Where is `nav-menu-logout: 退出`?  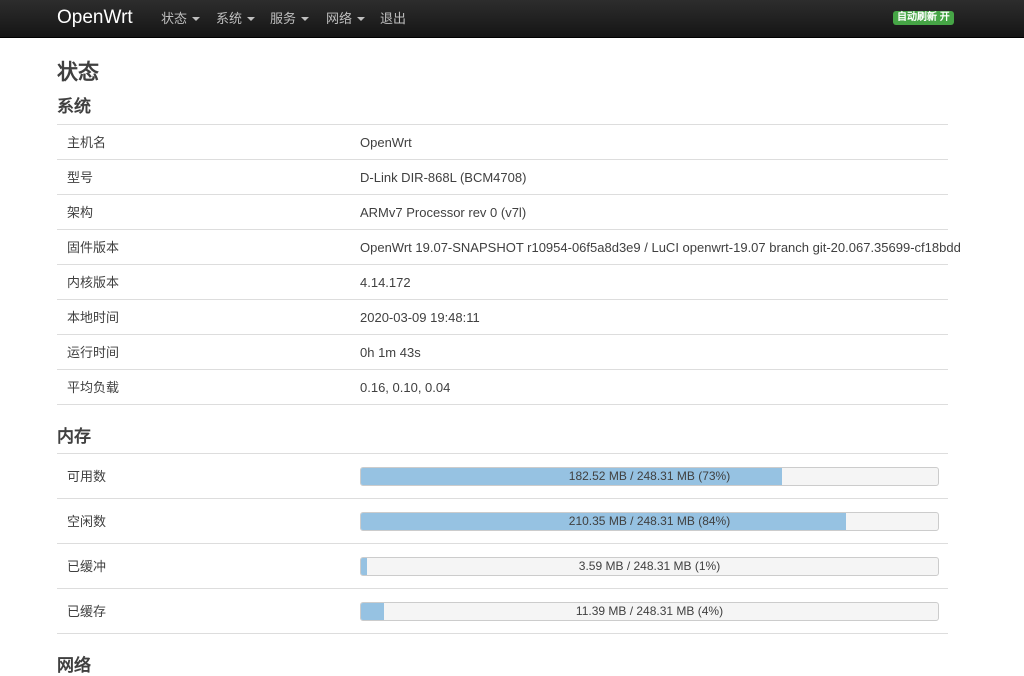 nav-menu-logout: 退出 is located at coordinates (393, 19).